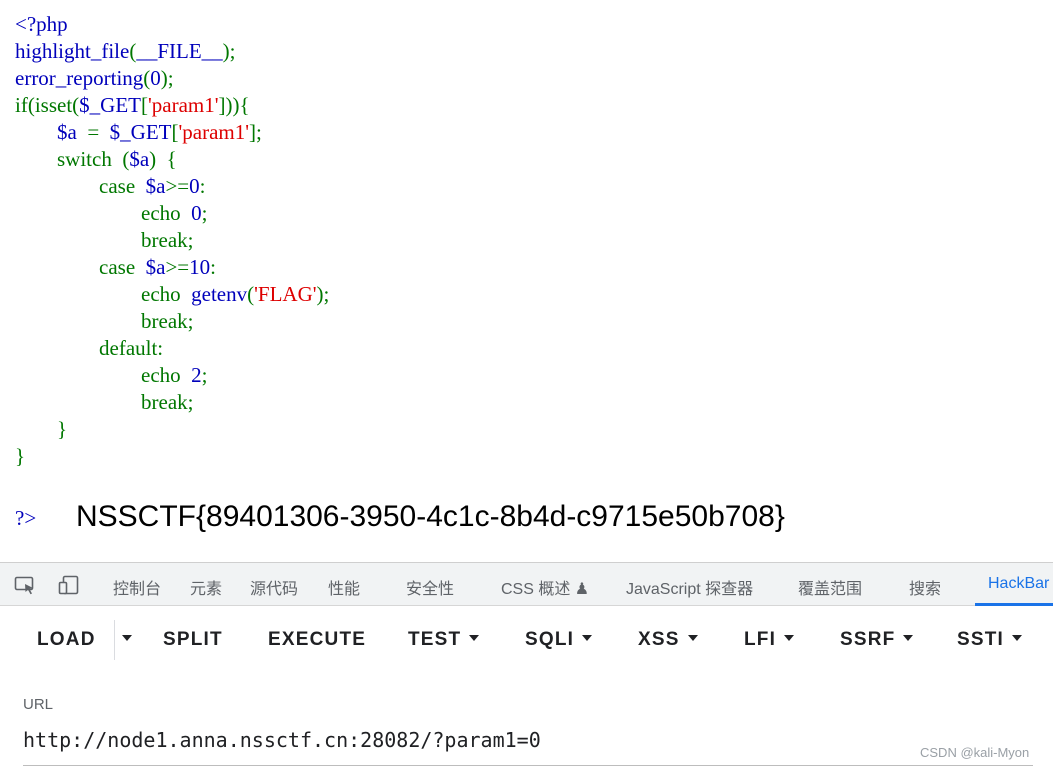 The width and height of the screenshot is (1053, 770). I want to click on xss-menu: XSS, so click(668, 640).